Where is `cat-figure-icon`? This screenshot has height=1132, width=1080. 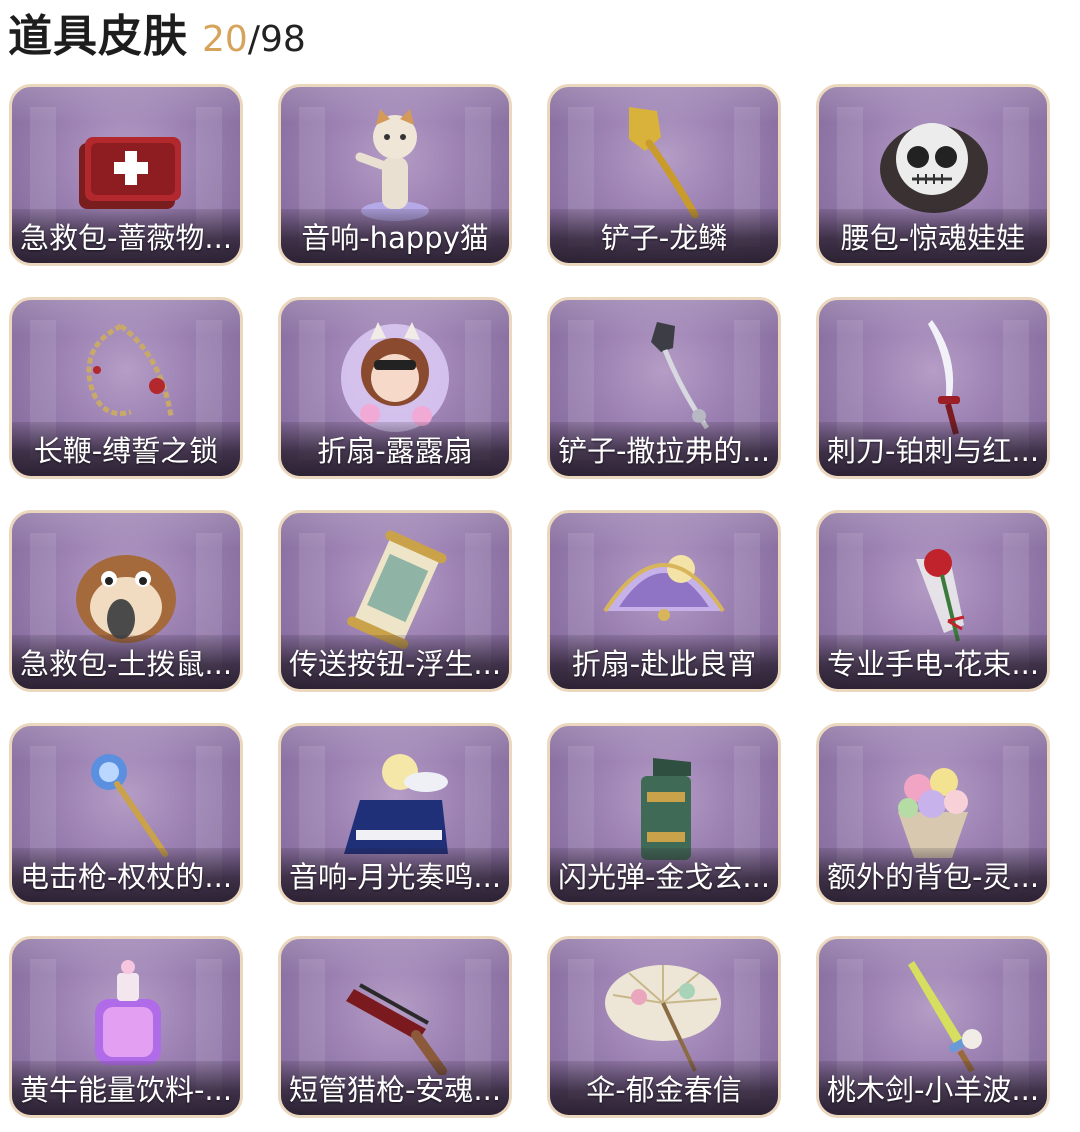 cat-figure-icon is located at coordinates (392, 165).